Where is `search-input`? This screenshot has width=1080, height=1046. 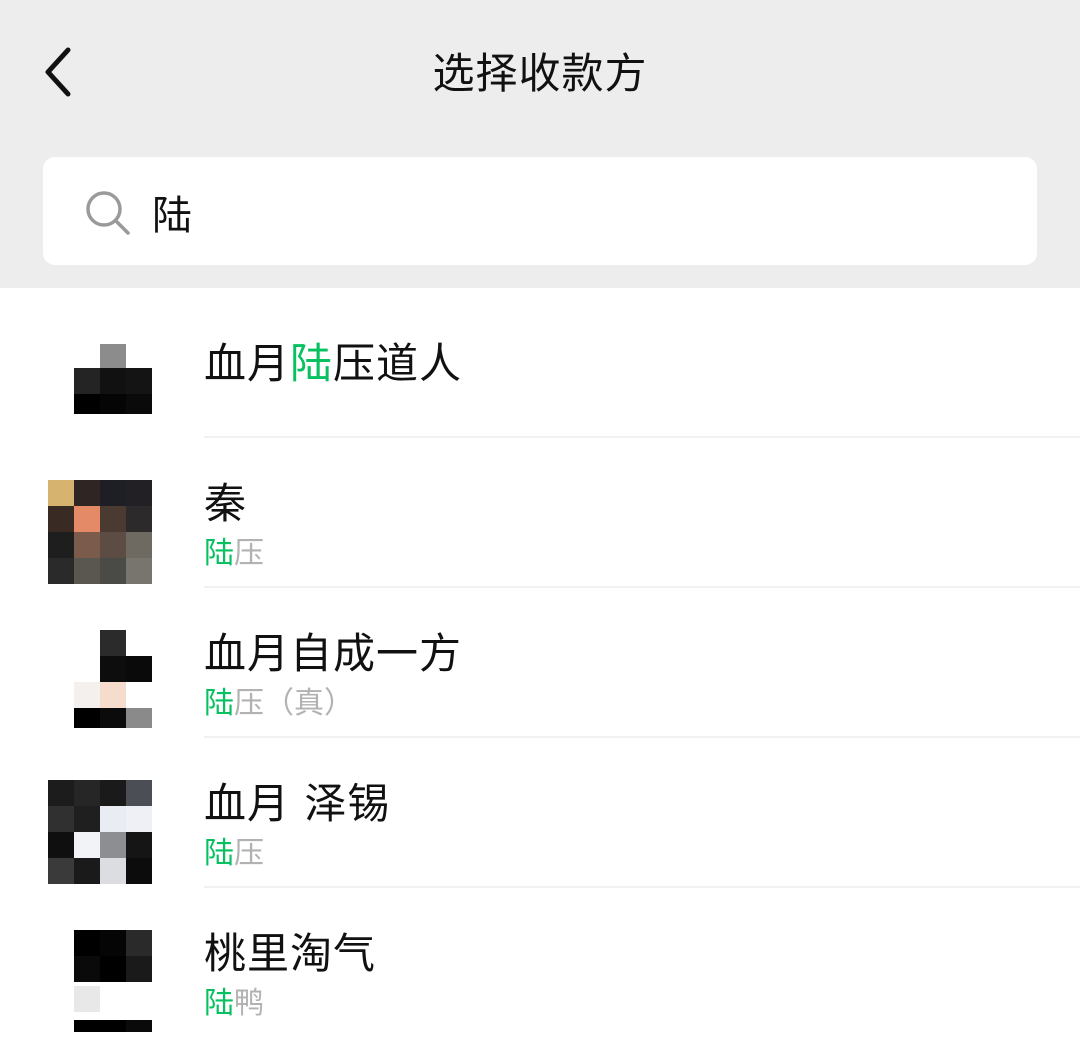 search-input is located at coordinates (582, 212).